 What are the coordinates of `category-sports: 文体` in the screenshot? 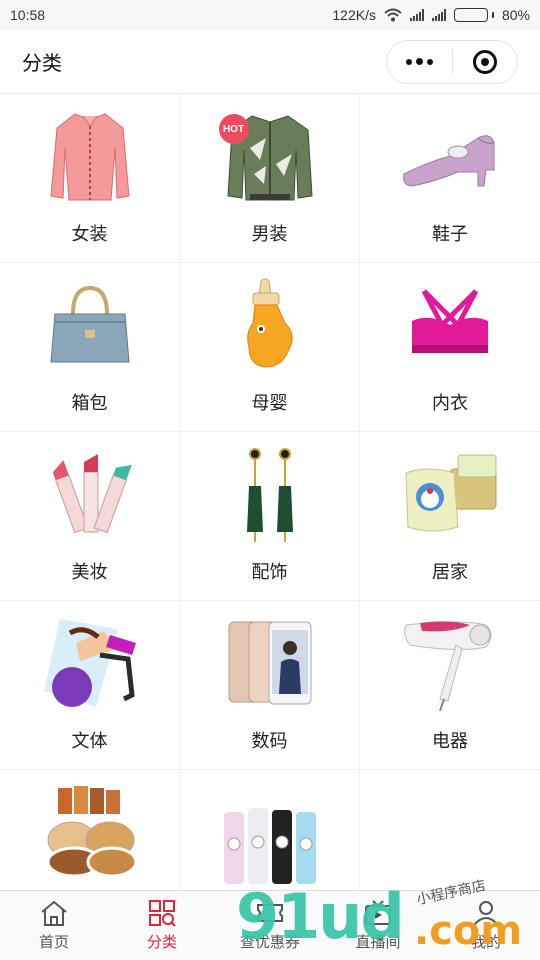 It's located at (89, 685).